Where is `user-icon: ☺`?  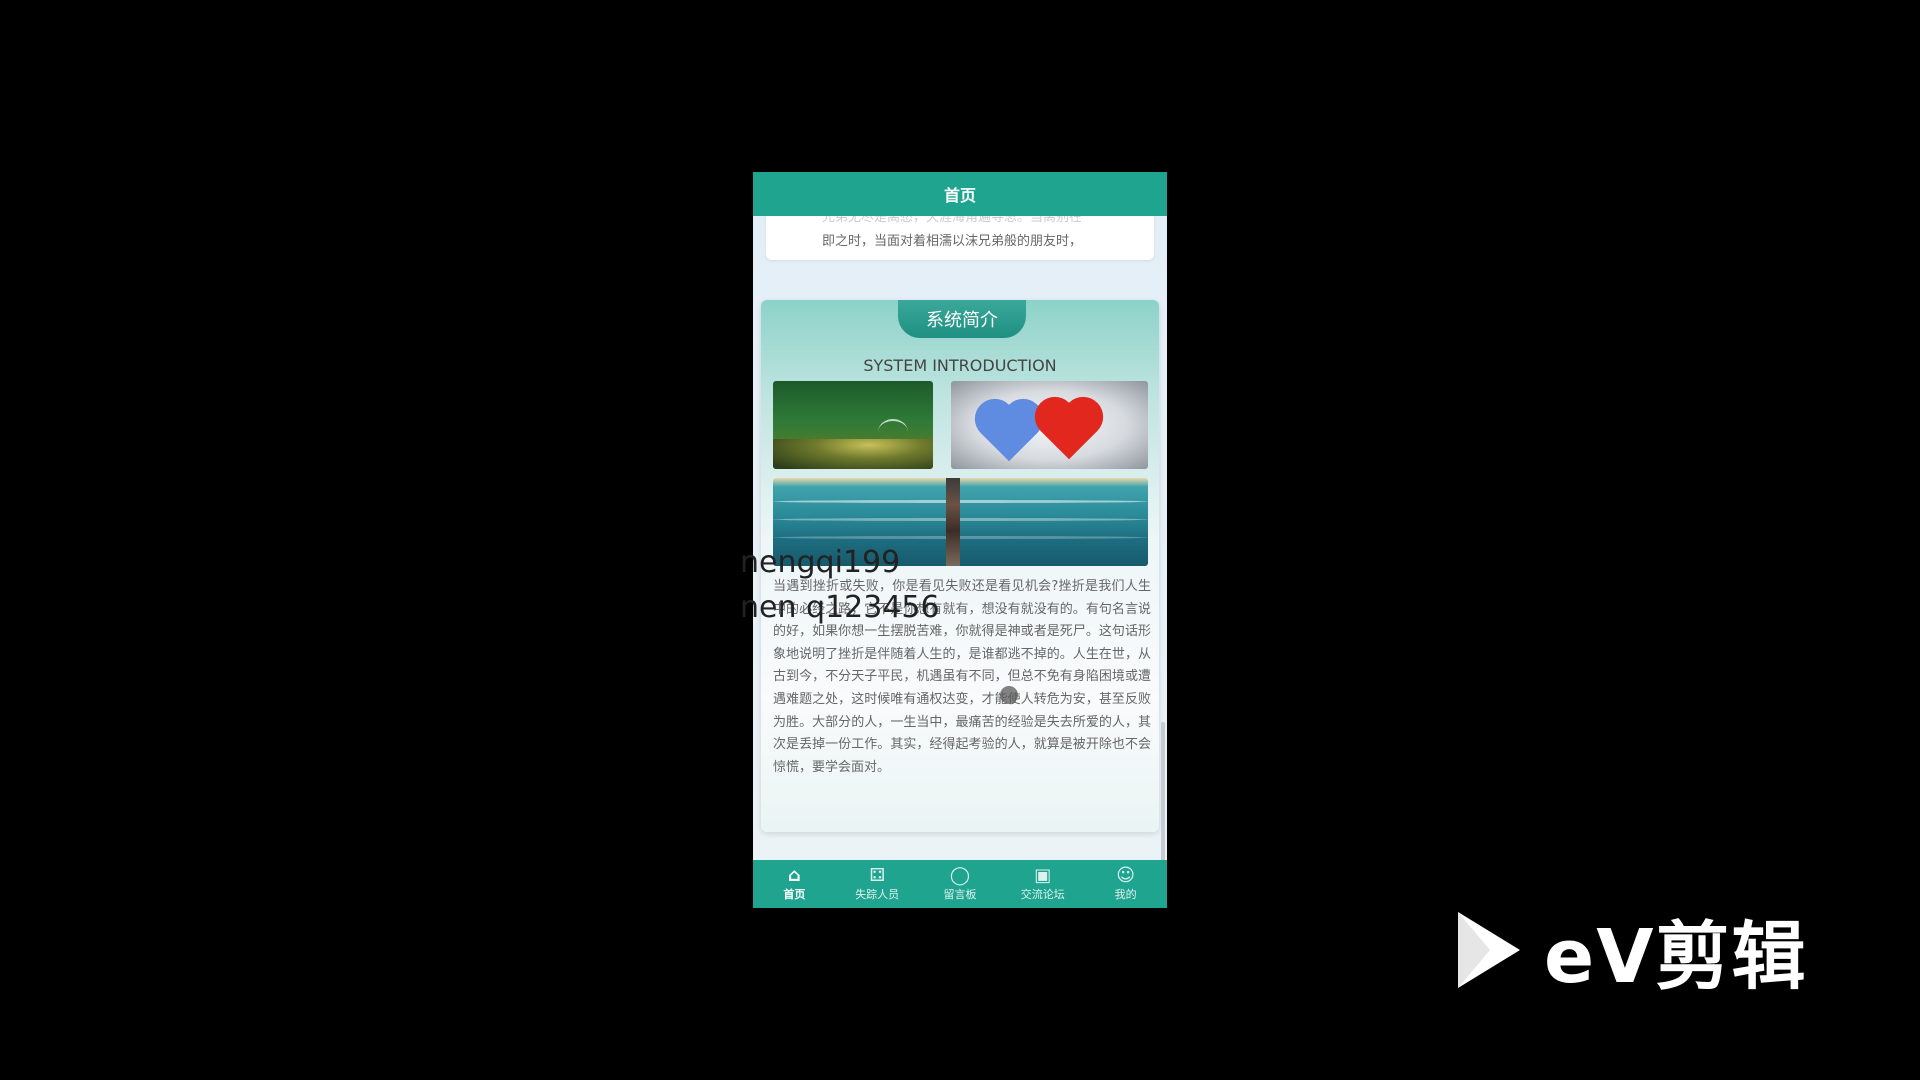 user-icon: ☺ is located at coordinates (1125, 875).